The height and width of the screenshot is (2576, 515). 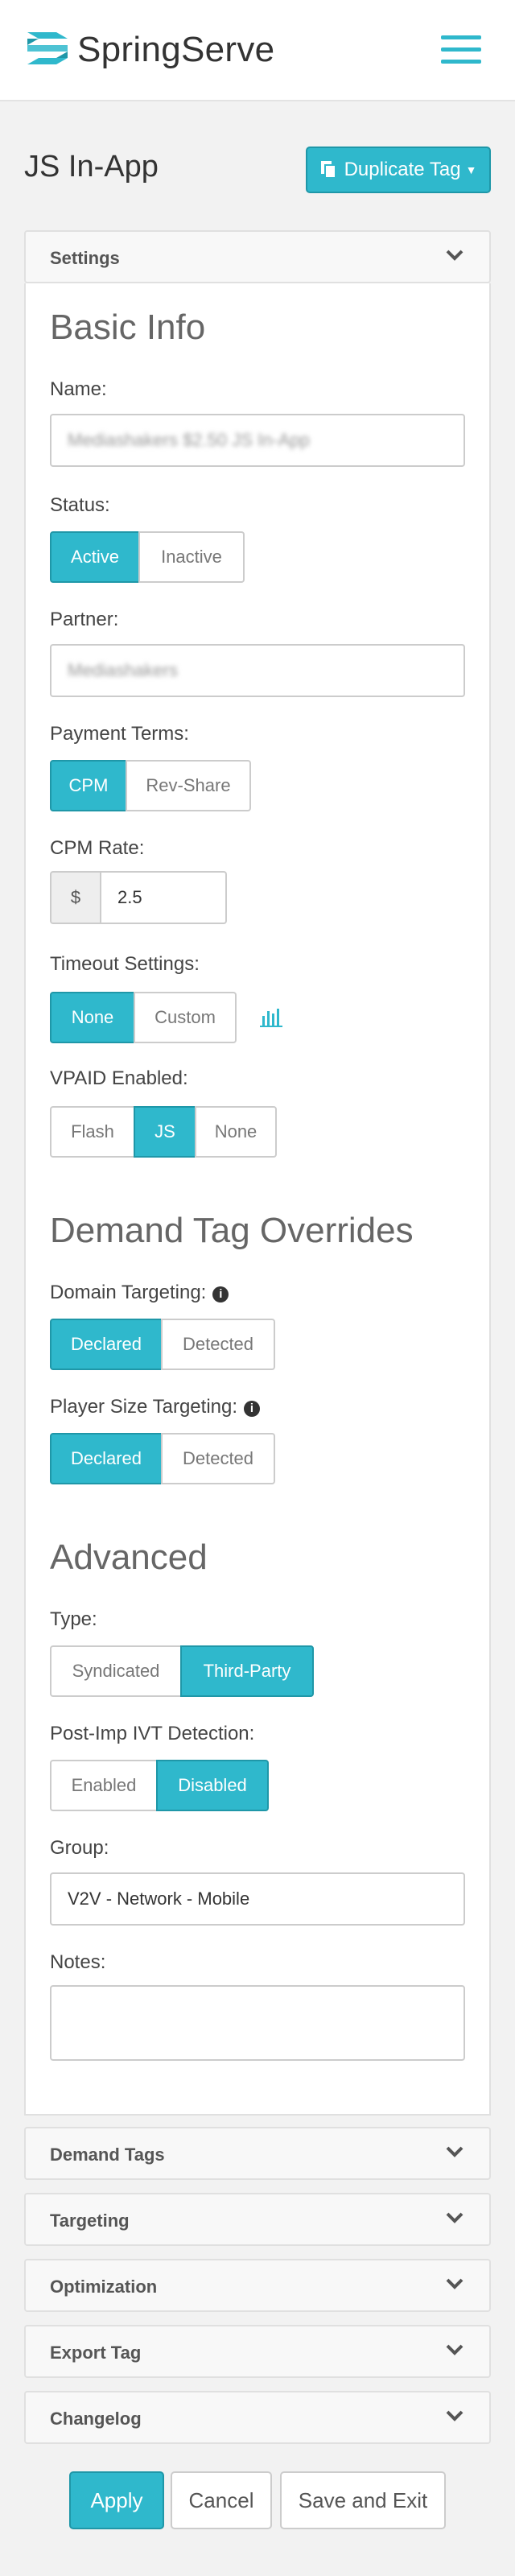 I want to click on group-value: V2V - Network - Mobile, so click(x=159, y=1899).